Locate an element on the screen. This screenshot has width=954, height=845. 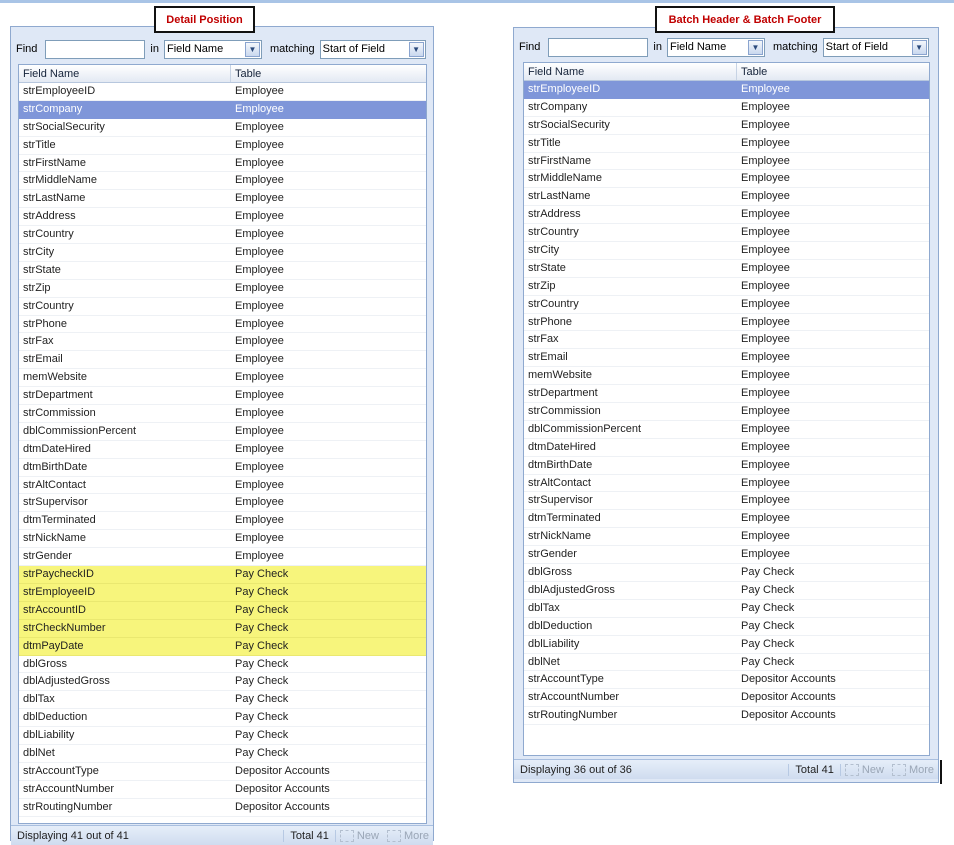
cell-field-name: memWebsite is located at coordinates (55, 377).